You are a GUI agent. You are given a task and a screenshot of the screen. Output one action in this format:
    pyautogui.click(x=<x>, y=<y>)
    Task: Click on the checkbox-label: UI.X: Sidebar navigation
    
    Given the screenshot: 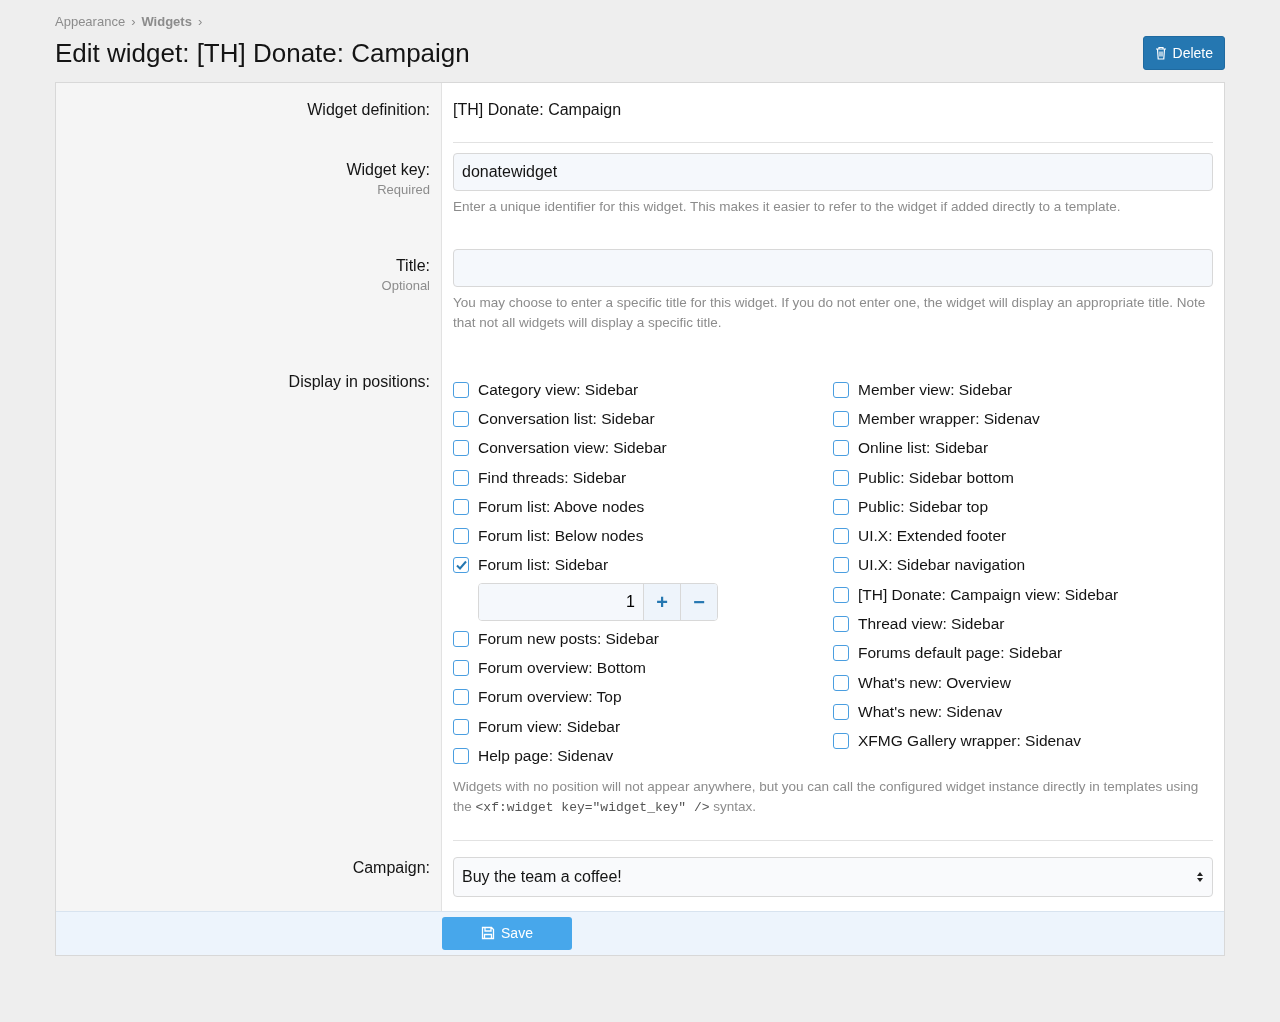 What is the action you would take?
    pyautogui.click(x=942, y=565)
    